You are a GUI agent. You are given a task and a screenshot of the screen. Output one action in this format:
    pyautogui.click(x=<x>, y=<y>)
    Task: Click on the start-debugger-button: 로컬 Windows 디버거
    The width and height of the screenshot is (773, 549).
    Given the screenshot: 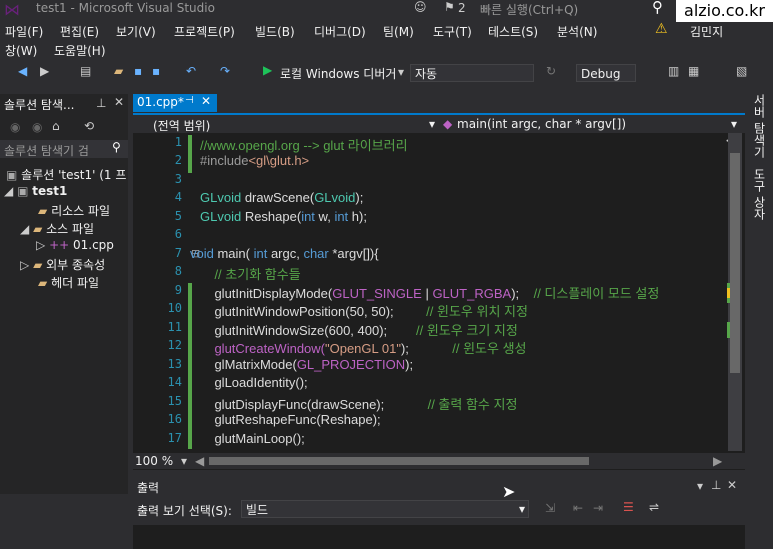 What is the action you would take?
    pyautogui.click(x=338, y=73)
    